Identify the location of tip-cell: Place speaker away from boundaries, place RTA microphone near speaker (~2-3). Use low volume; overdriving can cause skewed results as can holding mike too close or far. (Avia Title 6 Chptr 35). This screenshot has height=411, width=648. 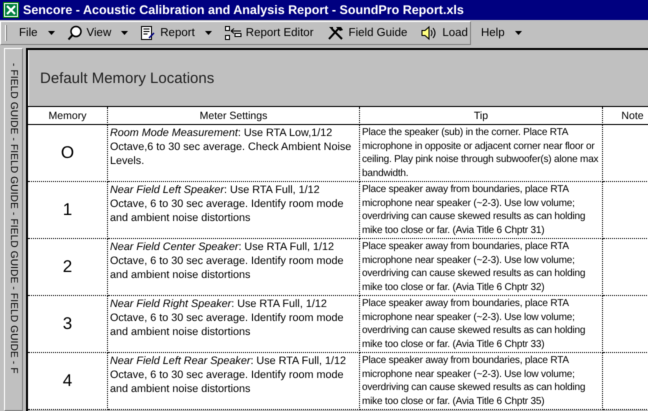
(481, 381).